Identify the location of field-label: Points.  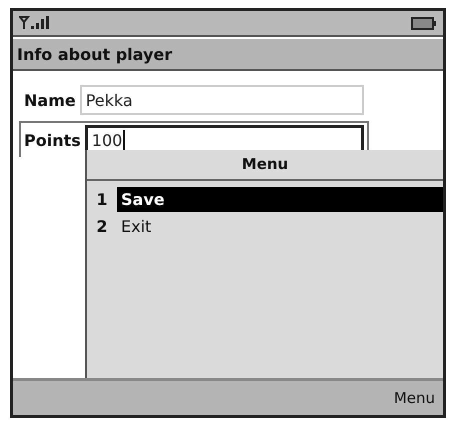
(52, 140).